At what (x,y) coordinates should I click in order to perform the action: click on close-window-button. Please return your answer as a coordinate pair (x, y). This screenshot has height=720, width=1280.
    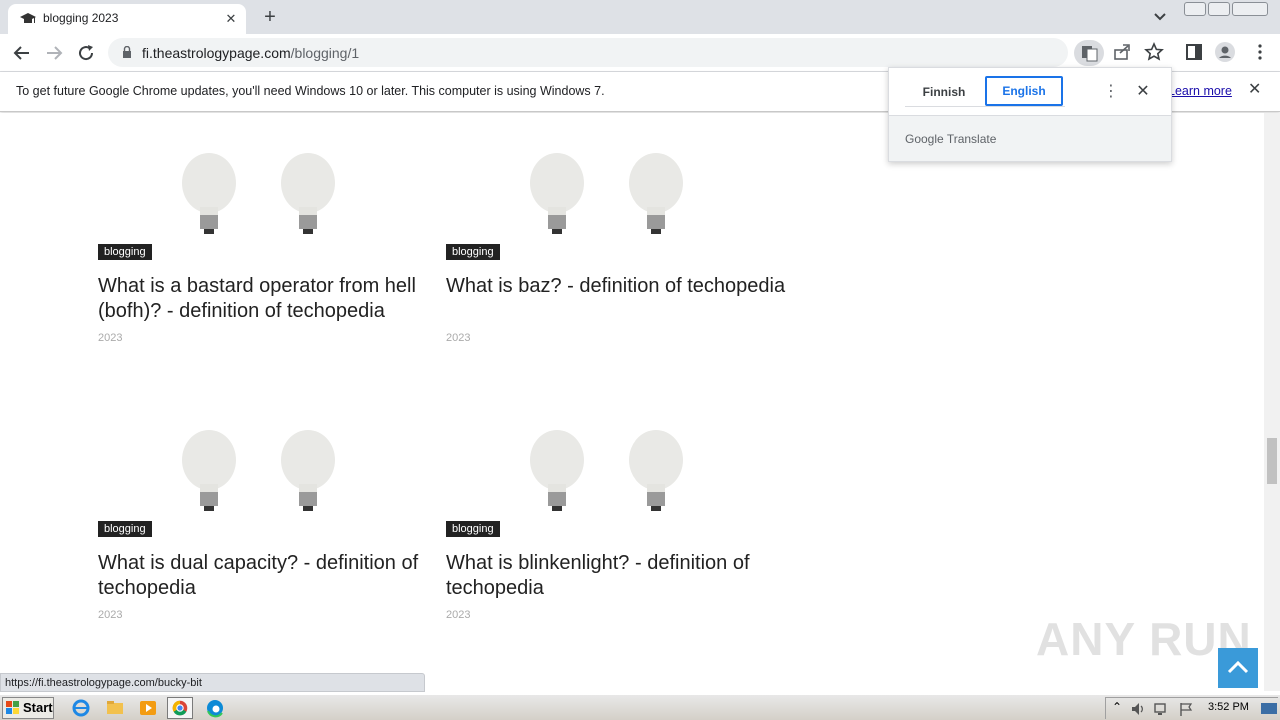
    Looking at the image, I should click on (1250, 9).